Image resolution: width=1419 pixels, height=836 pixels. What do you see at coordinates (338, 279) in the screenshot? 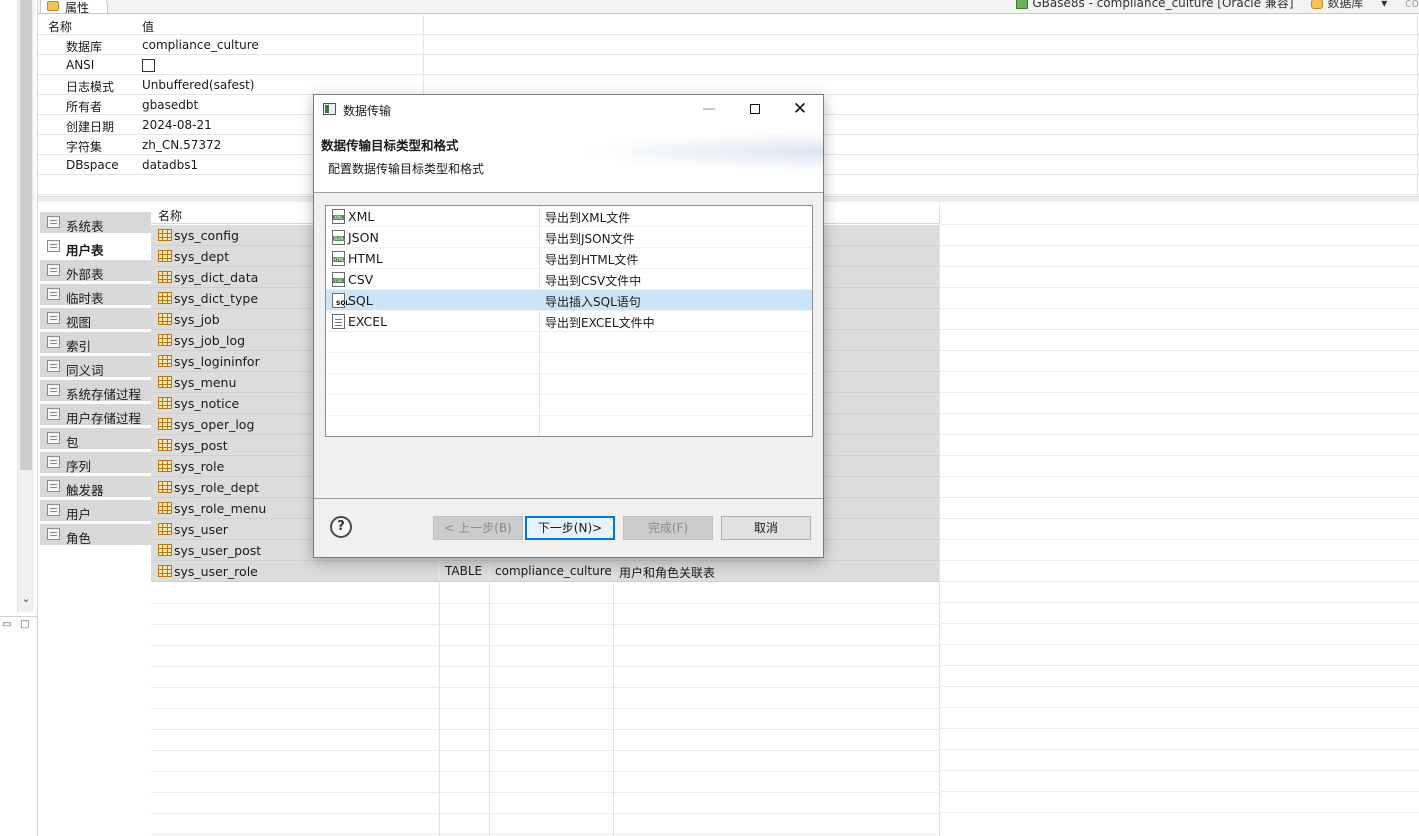
I see `csv-file-icon: CSV` at bounding box center [338, 279].